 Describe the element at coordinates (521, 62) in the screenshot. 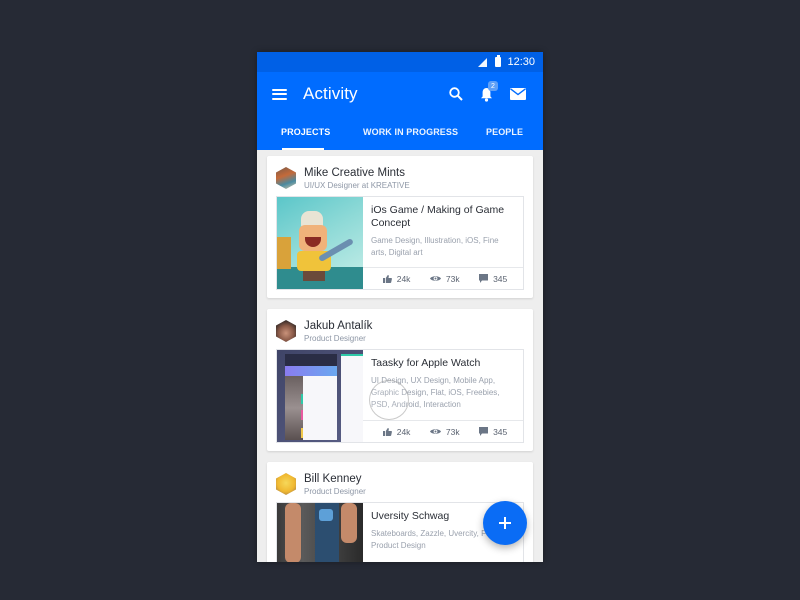

I see `status-time: 12:30` at that location.